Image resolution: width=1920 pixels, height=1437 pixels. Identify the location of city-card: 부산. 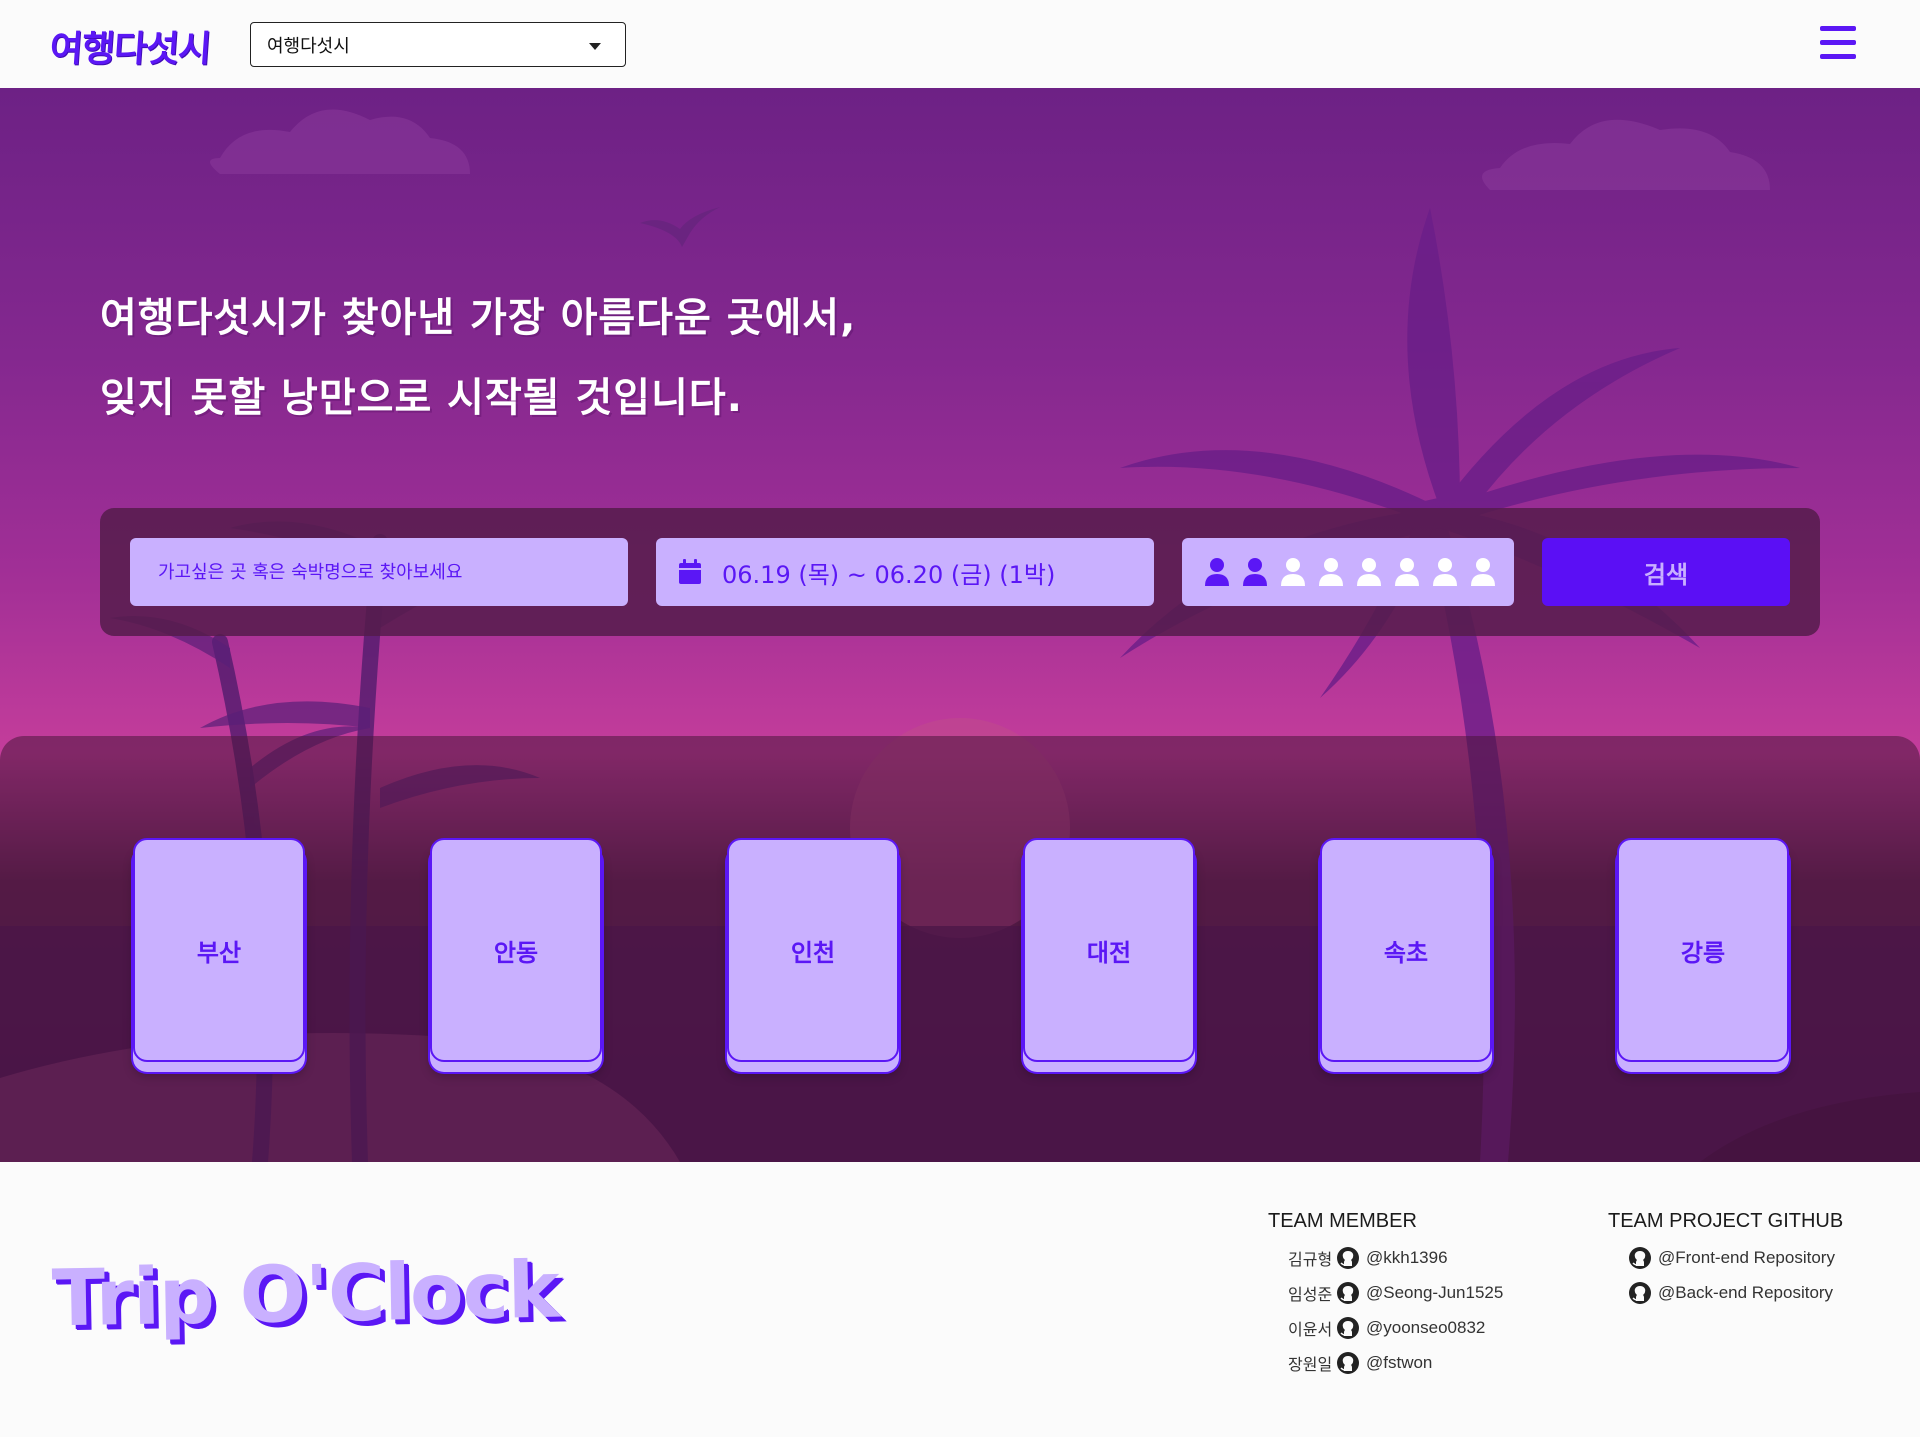
(219, 950).